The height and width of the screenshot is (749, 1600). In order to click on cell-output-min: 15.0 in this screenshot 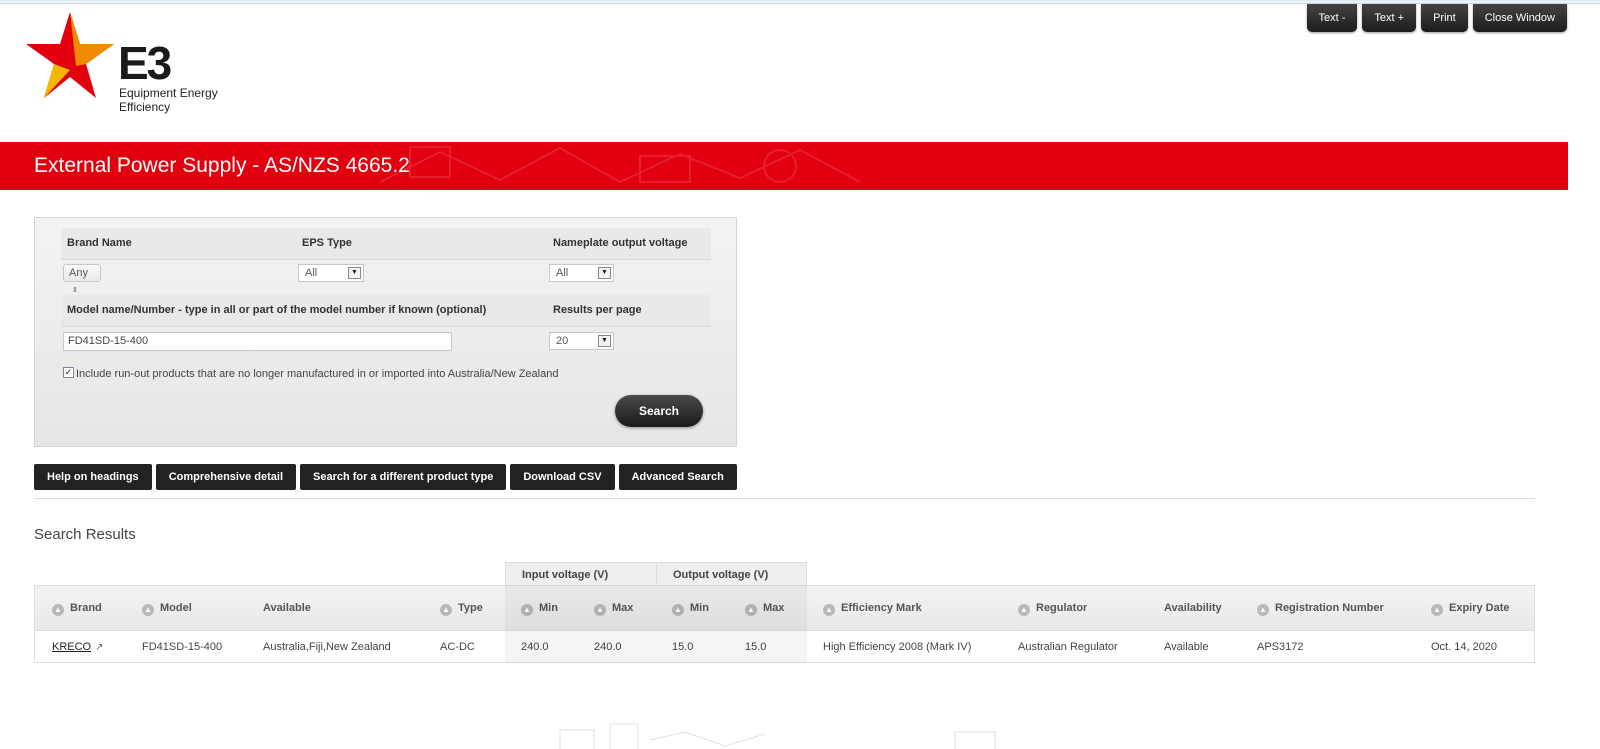, I will do `click(683, 647)`.